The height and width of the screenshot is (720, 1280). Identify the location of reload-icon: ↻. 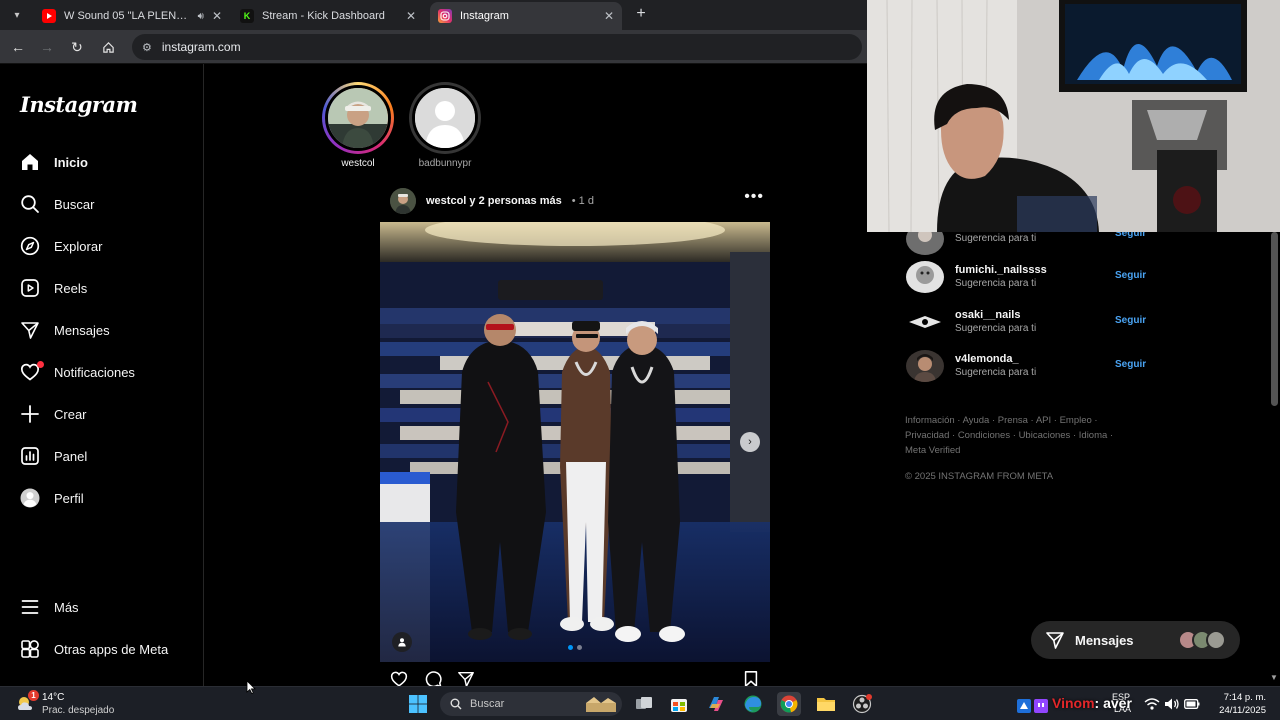
(77, 47).